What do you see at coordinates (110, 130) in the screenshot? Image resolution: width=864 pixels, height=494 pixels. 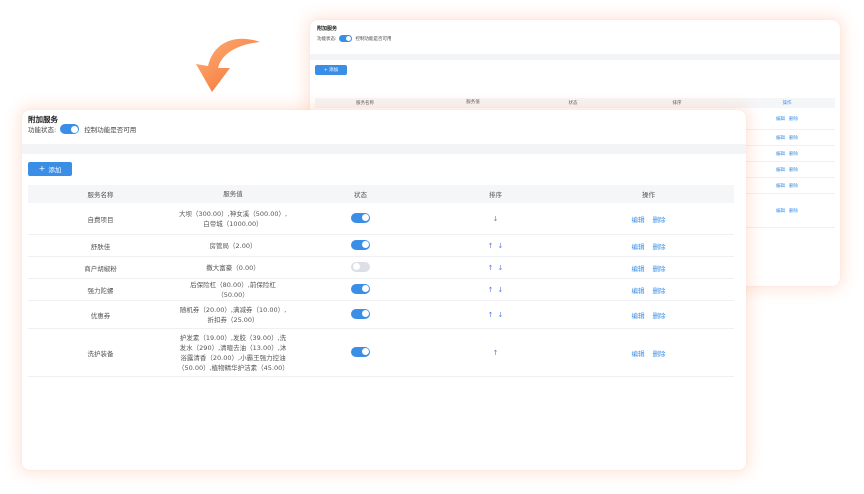 I see `switch-description: 控制功能是否可用` at bounding box center [110, 130].